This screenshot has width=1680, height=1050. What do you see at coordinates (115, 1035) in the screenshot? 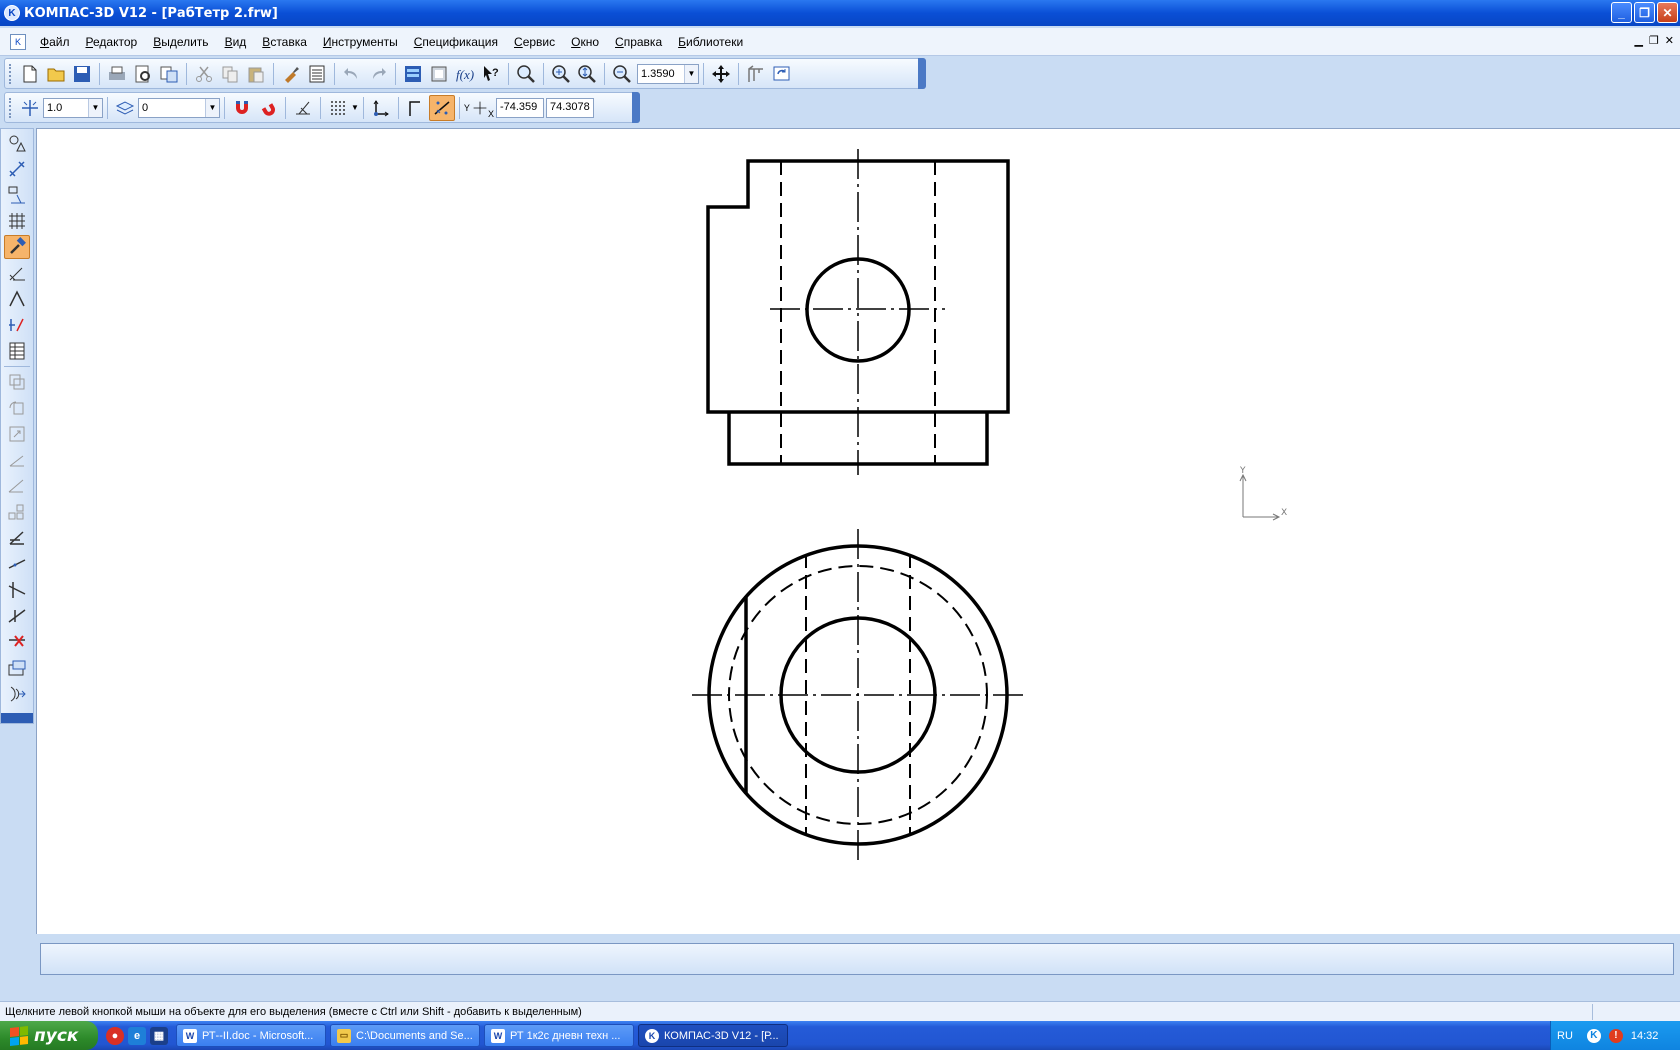
I see `chrome-icon: ●` at bounding box center [115, 1035].